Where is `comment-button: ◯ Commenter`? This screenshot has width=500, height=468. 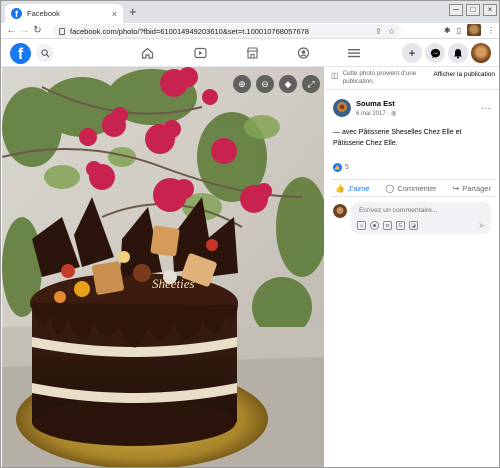
comment-button: ◯ Commenter is located at coordinates (410, 188).